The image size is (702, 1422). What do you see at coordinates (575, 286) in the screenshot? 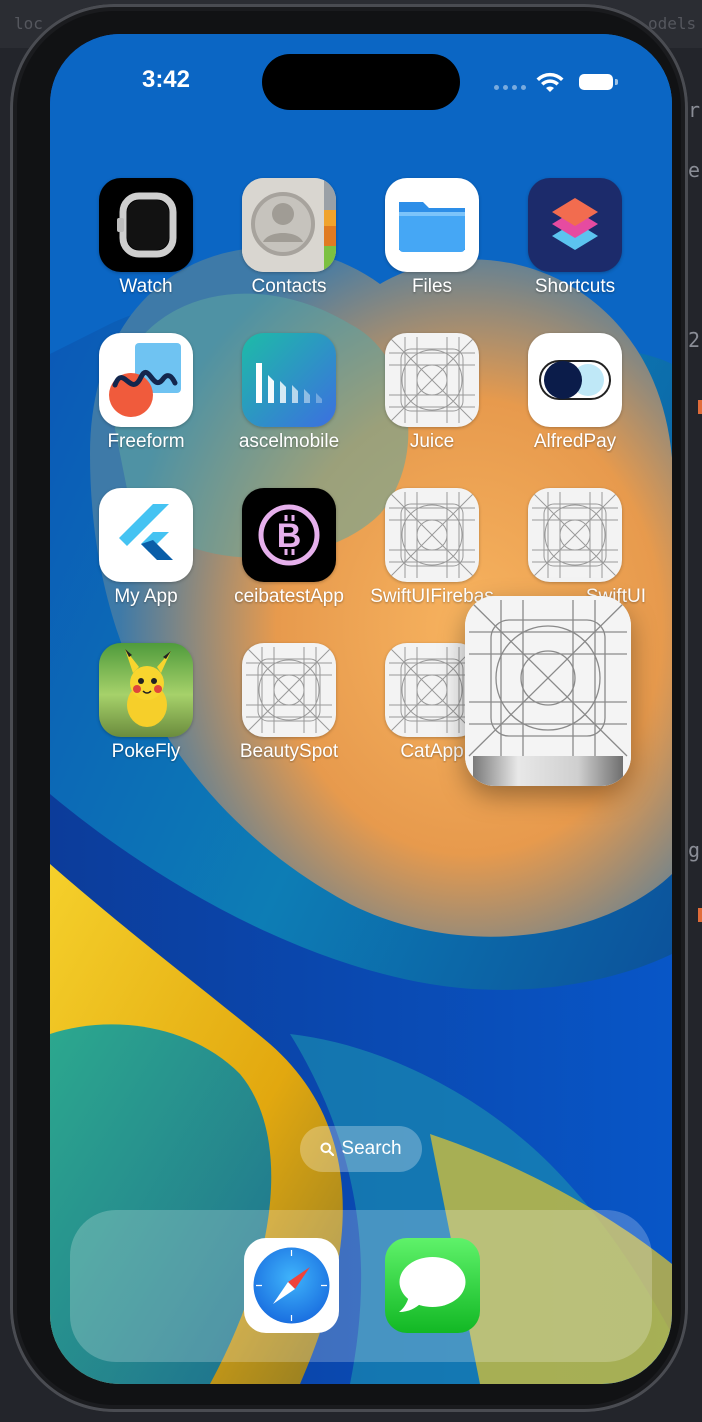
I see `app-label: Shortcuts` at bounding box center [575, 286].